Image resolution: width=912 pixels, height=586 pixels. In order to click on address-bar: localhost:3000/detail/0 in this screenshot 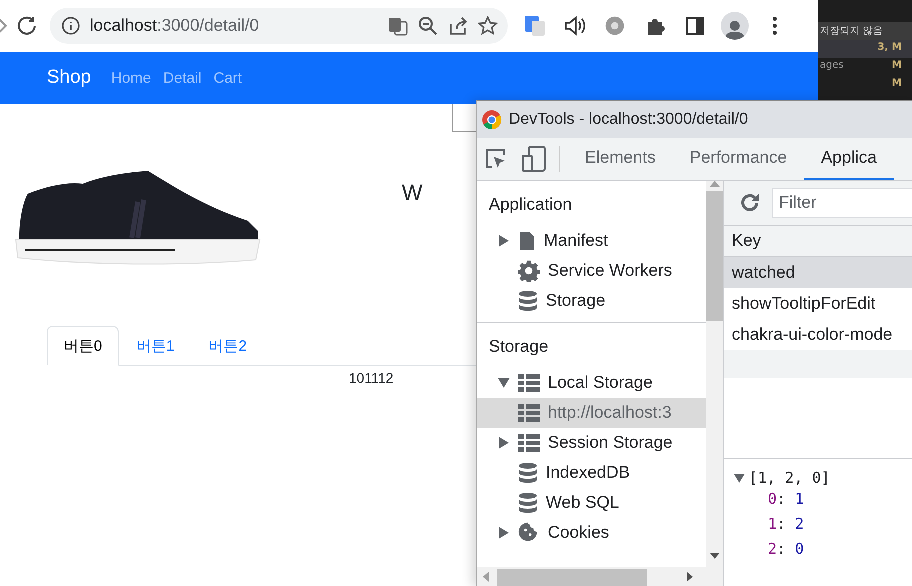, I will do `click(279, 26)`.